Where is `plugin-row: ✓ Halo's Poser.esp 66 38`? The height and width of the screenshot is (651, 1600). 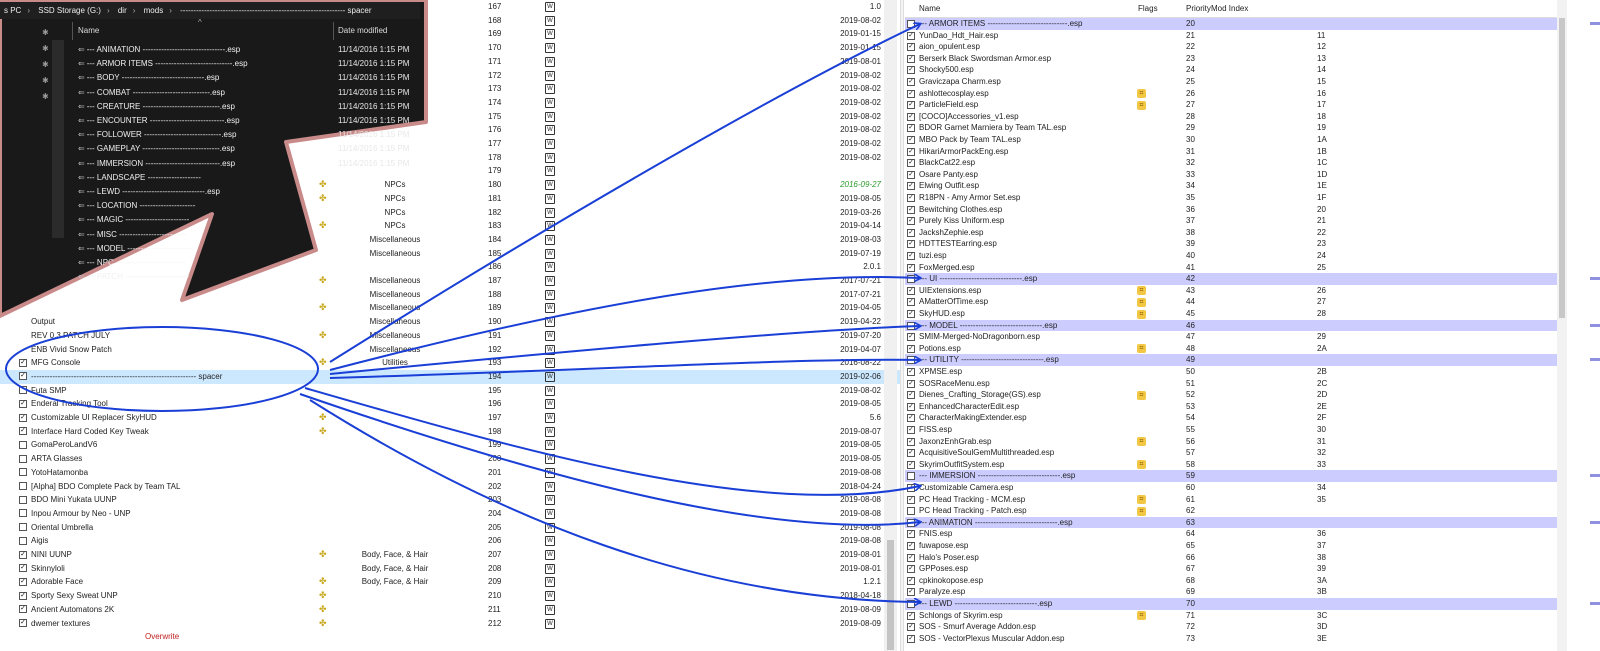 plugin-row: ✓ Halo's Poser.esp 66 38 is located at coordinates (1231, 558).